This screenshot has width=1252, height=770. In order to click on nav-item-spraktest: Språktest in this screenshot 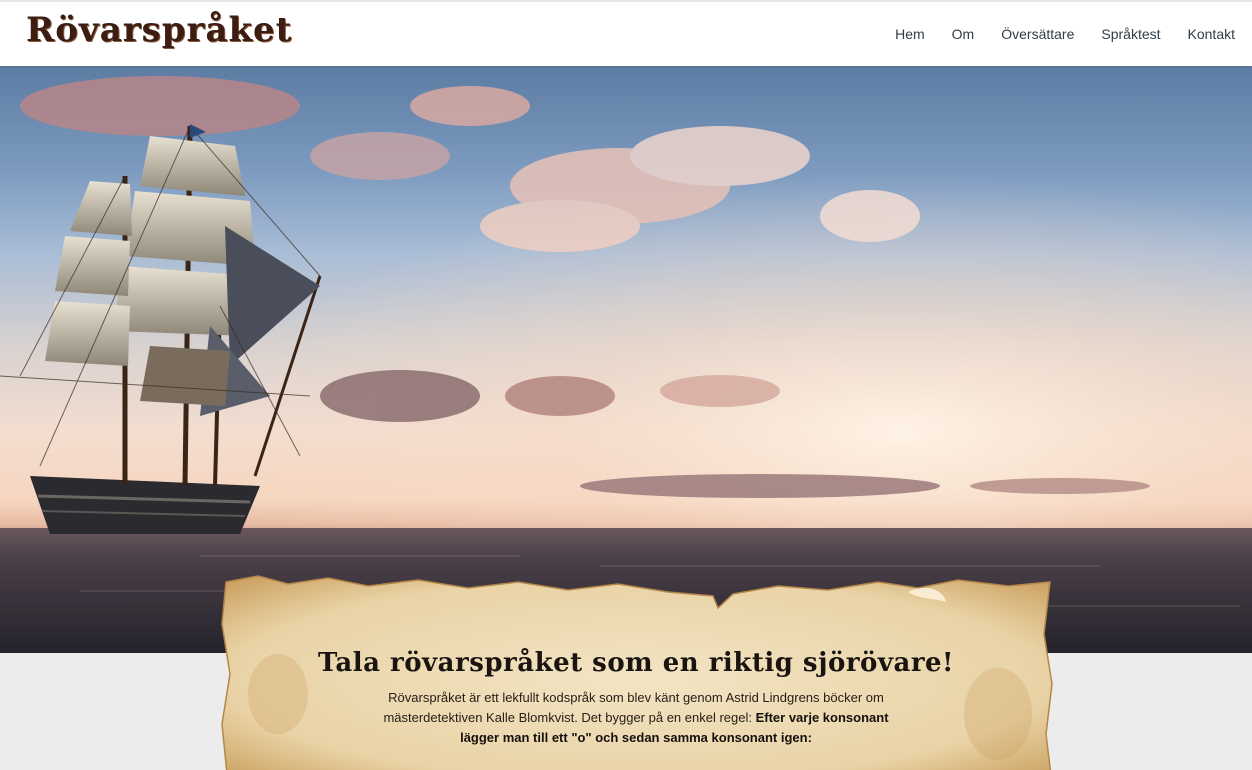, I will do `click(1130, 34)`.